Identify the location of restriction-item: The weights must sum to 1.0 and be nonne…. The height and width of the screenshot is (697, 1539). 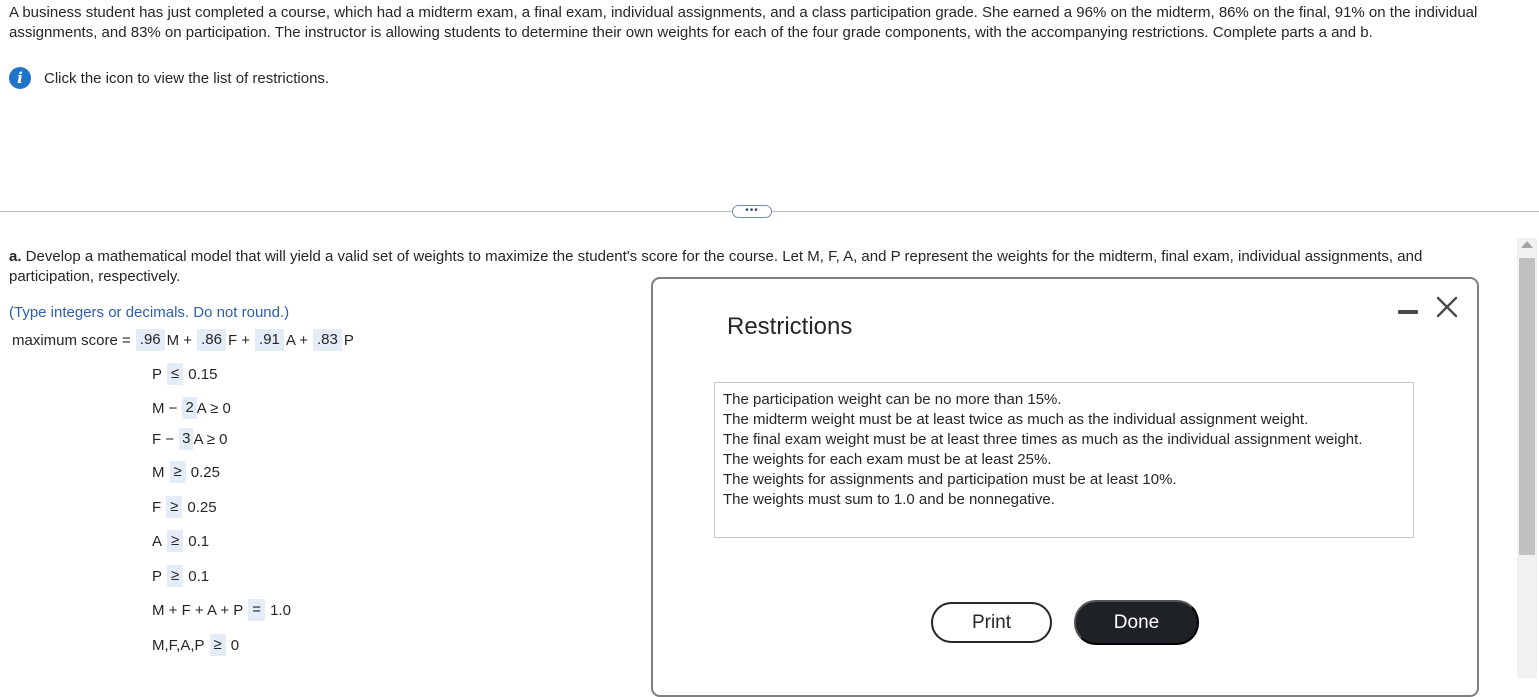
(889, 499).